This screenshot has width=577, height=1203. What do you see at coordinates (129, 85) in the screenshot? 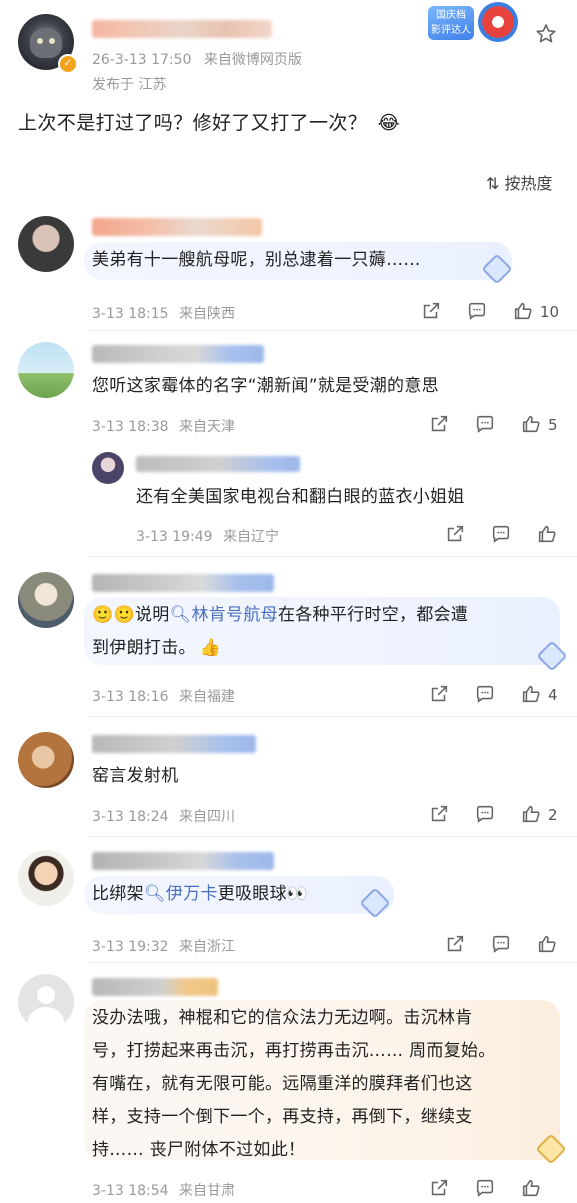
I see `post-location: 发布于 江苏` at bounding box center [129, 85].